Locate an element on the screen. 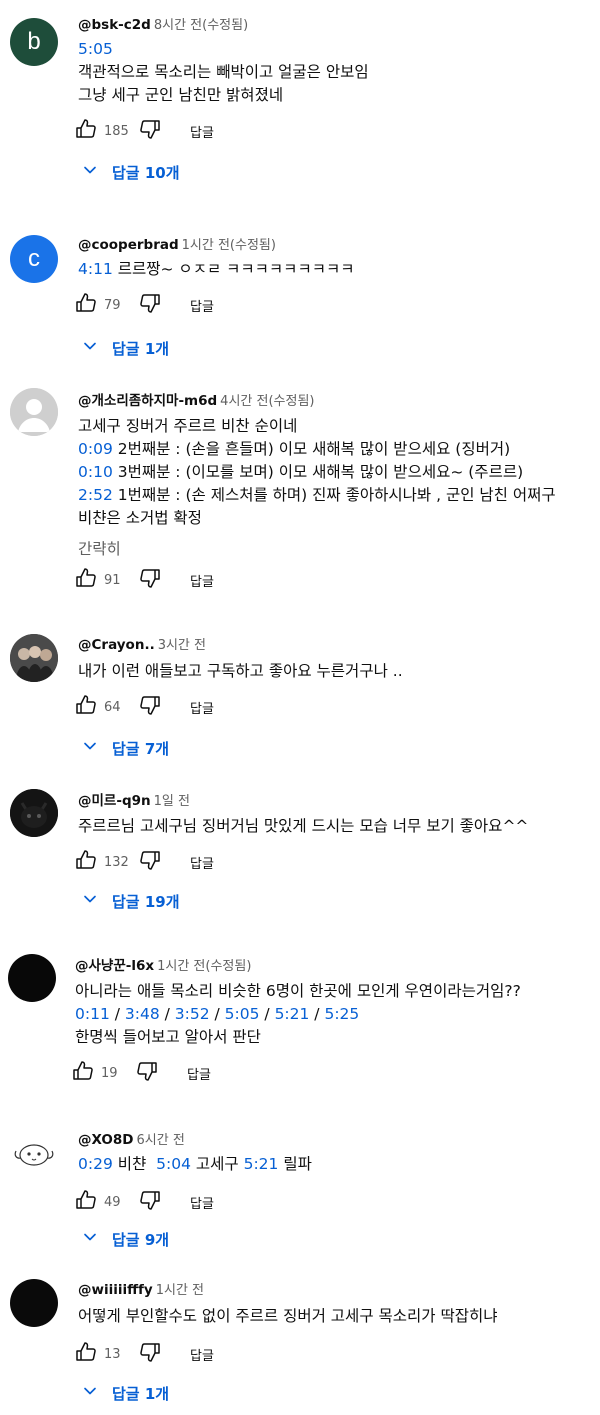 Image resolution: width=600 pixels, height=1415 pixels. timestamp-link: 2:52 is located at coordinates (95, 495).